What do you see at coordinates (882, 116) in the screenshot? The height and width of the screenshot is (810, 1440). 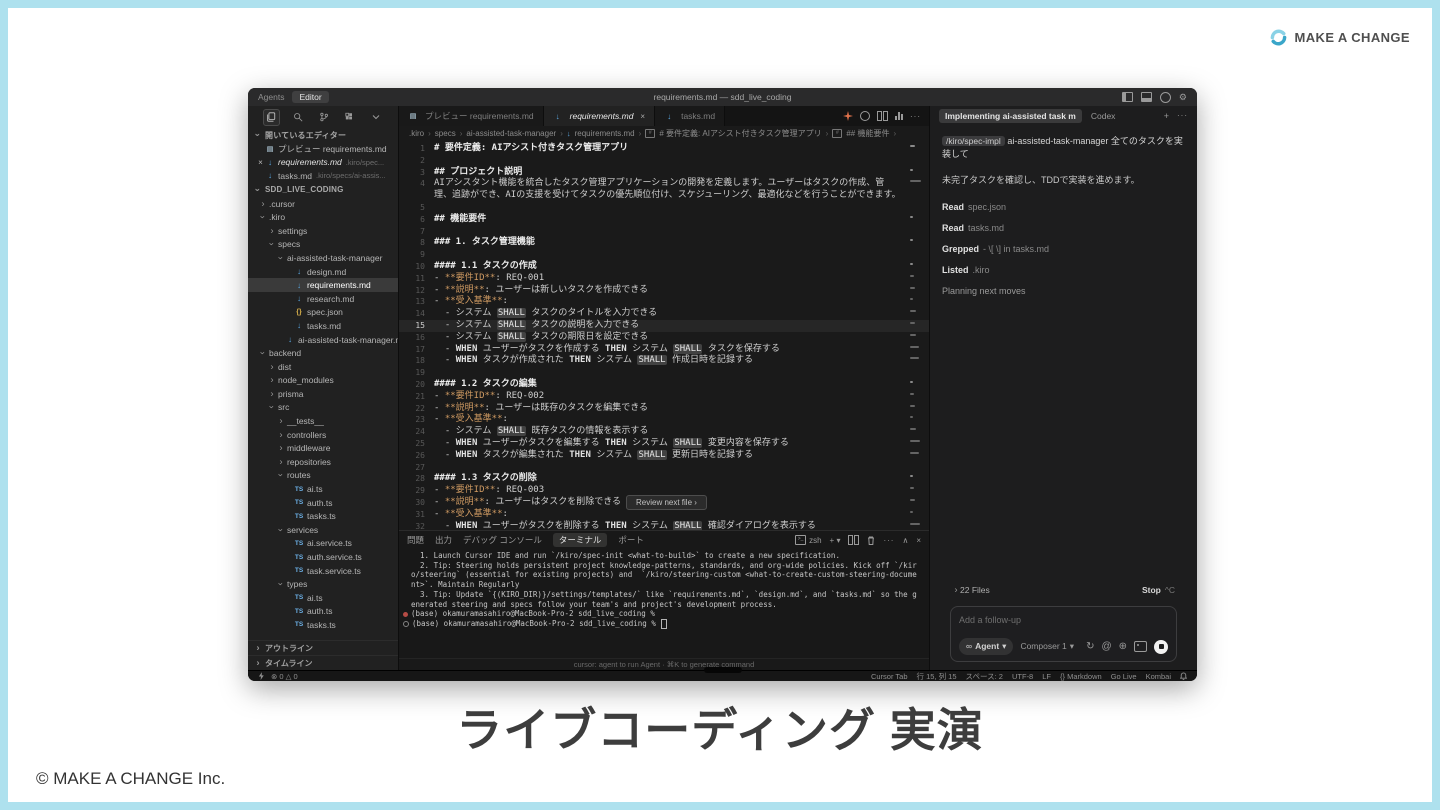 I see `split-editor-icon` at bounding box center [882, 116].